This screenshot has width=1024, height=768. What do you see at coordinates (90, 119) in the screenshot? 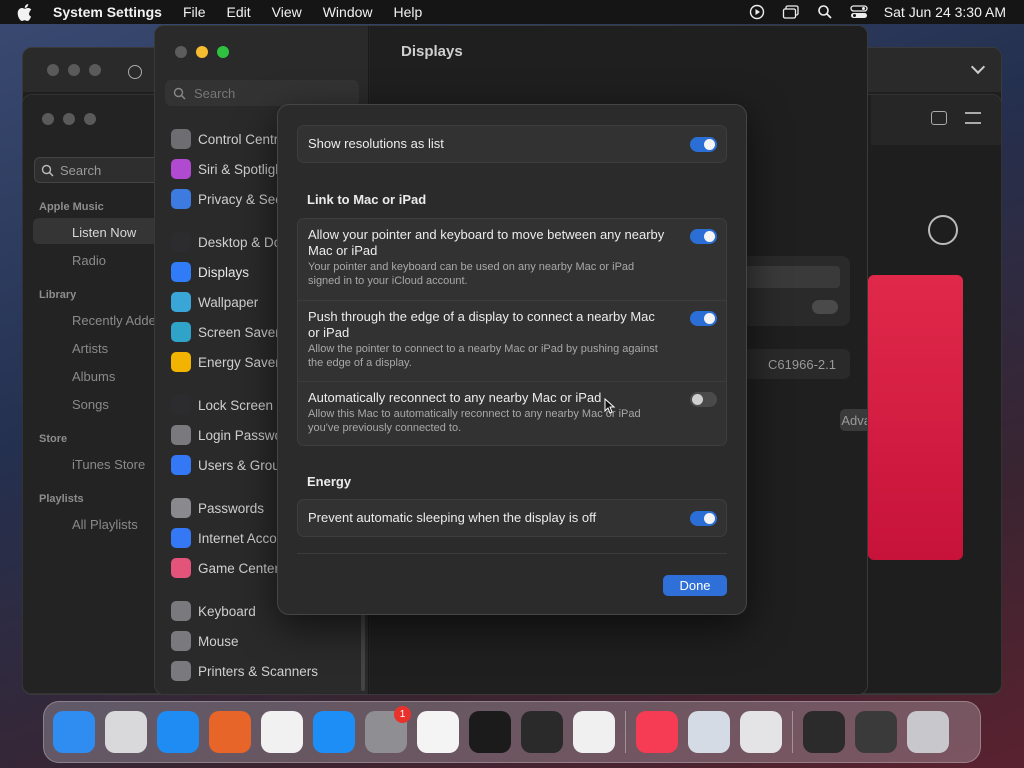
I see `music-zoom-button` at bounding box center [90, 119].